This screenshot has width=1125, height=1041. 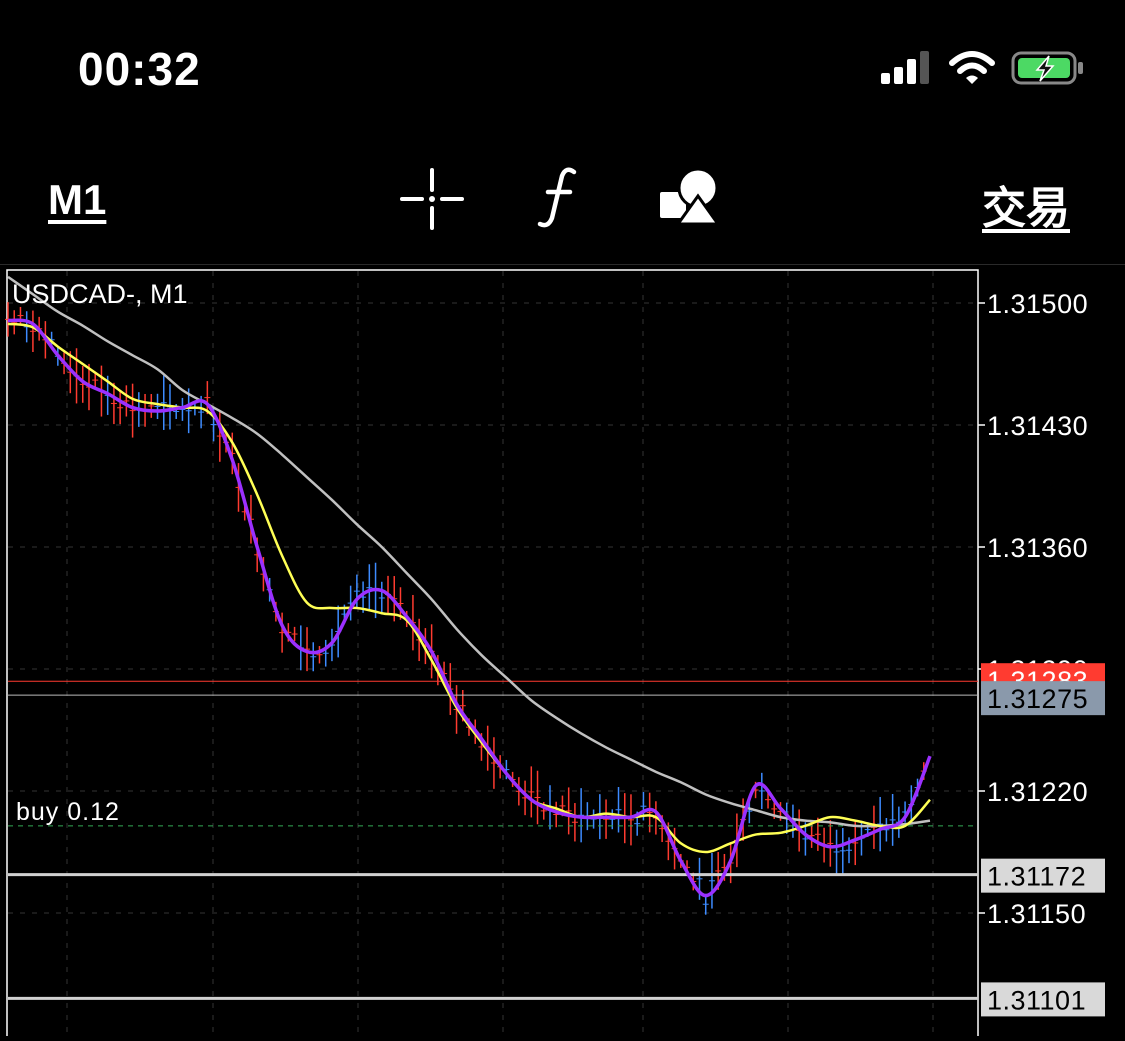 What do you see at coordinates (1037, 792) in the screenshot?
I see `y-tick-label: 1.31220` at bounding box center [1037, 792].